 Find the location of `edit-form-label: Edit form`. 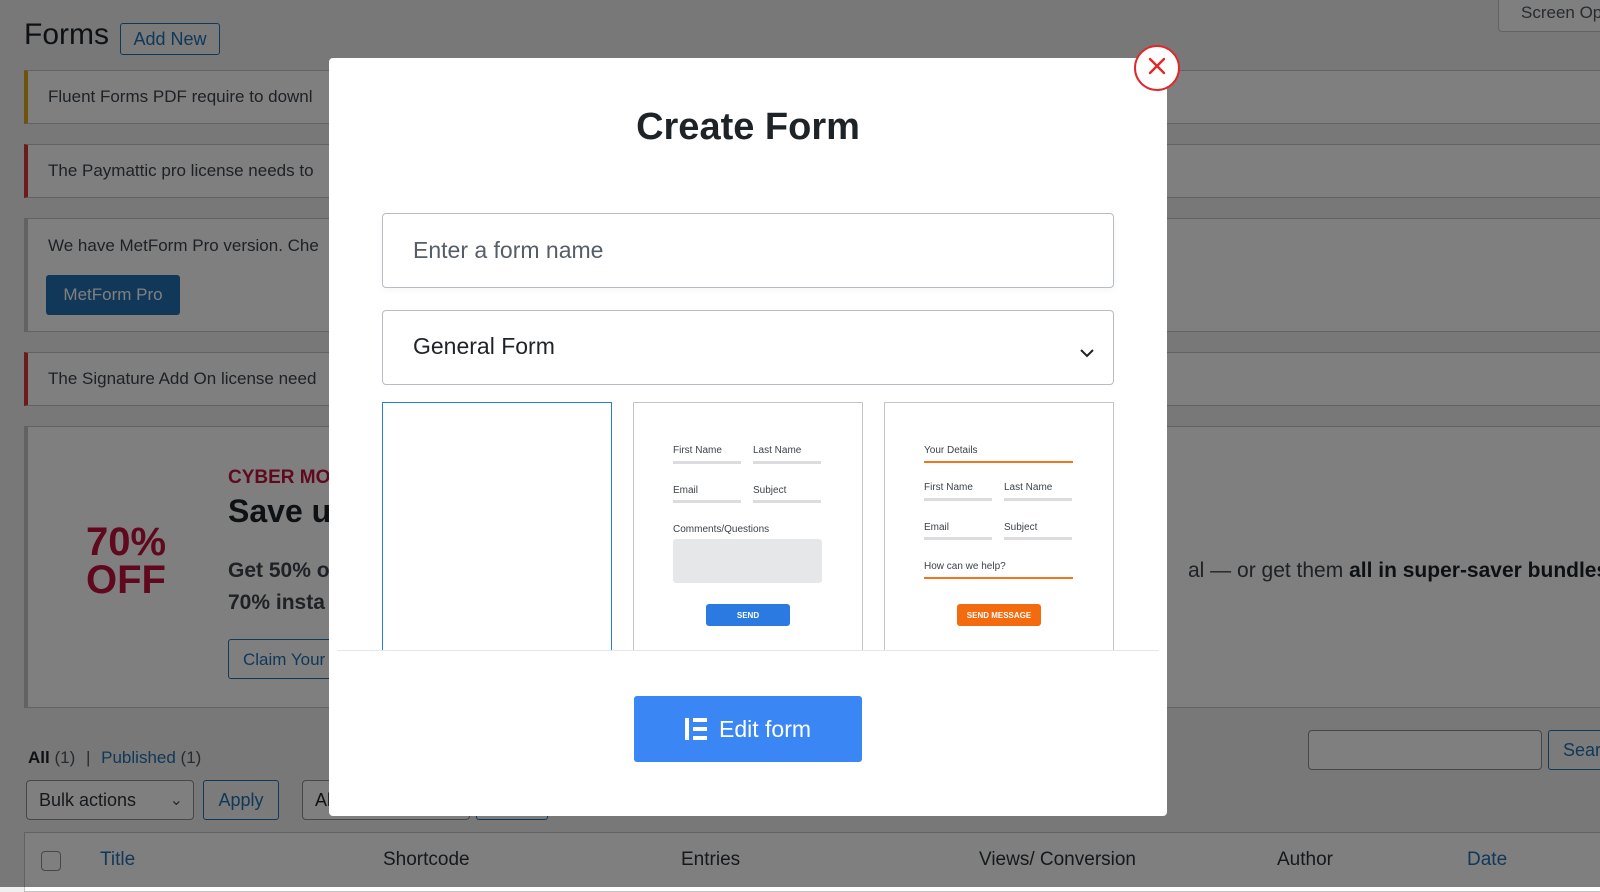

edit-form-label: Edit form is located at coordinates (765, 728).